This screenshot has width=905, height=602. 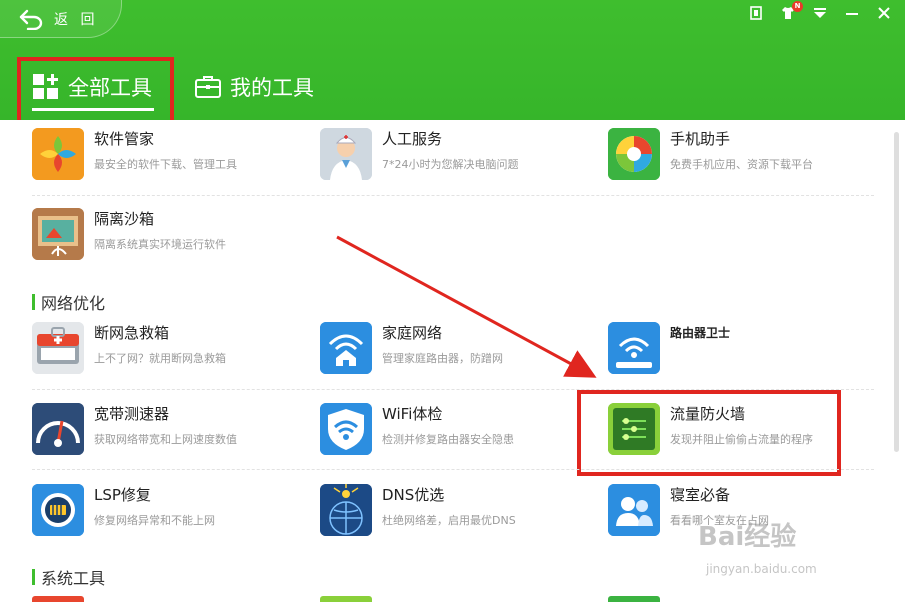 What do you see at coordinates (110, 88) in the screenshot?
I see `tab-all-tools-label: 全部工具` at bounding box center [110, 88].